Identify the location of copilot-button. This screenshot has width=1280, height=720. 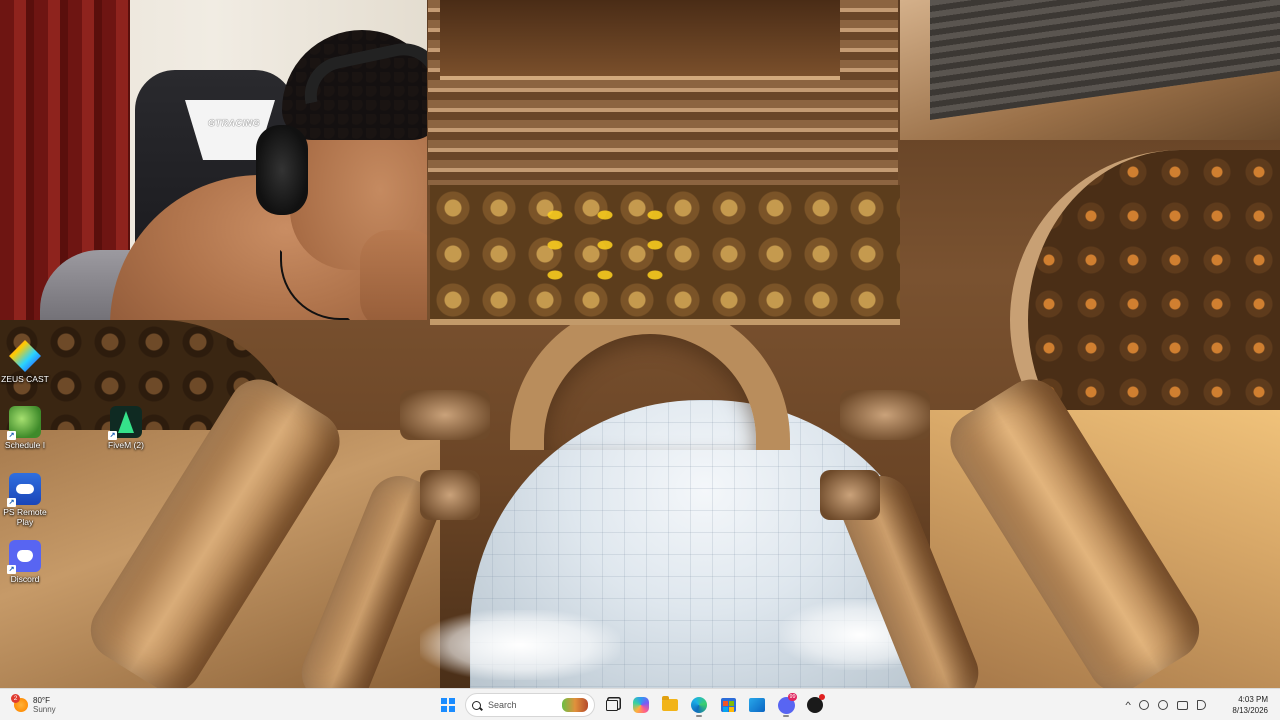
(641, 705).